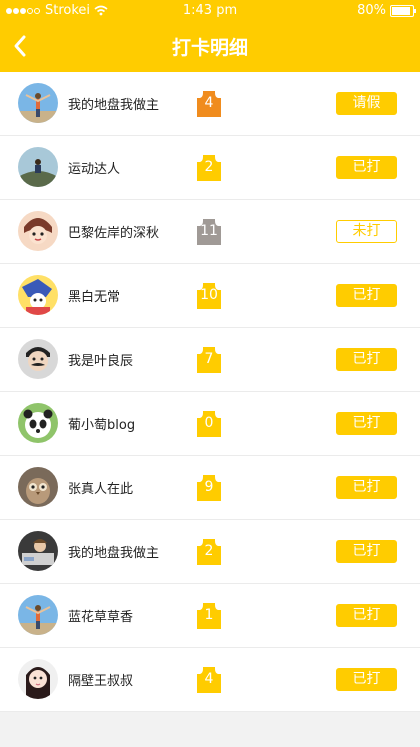 This screenshot has height=747, width=420. I want to click on nav-bar: 打卡明细, so click(210, 46).